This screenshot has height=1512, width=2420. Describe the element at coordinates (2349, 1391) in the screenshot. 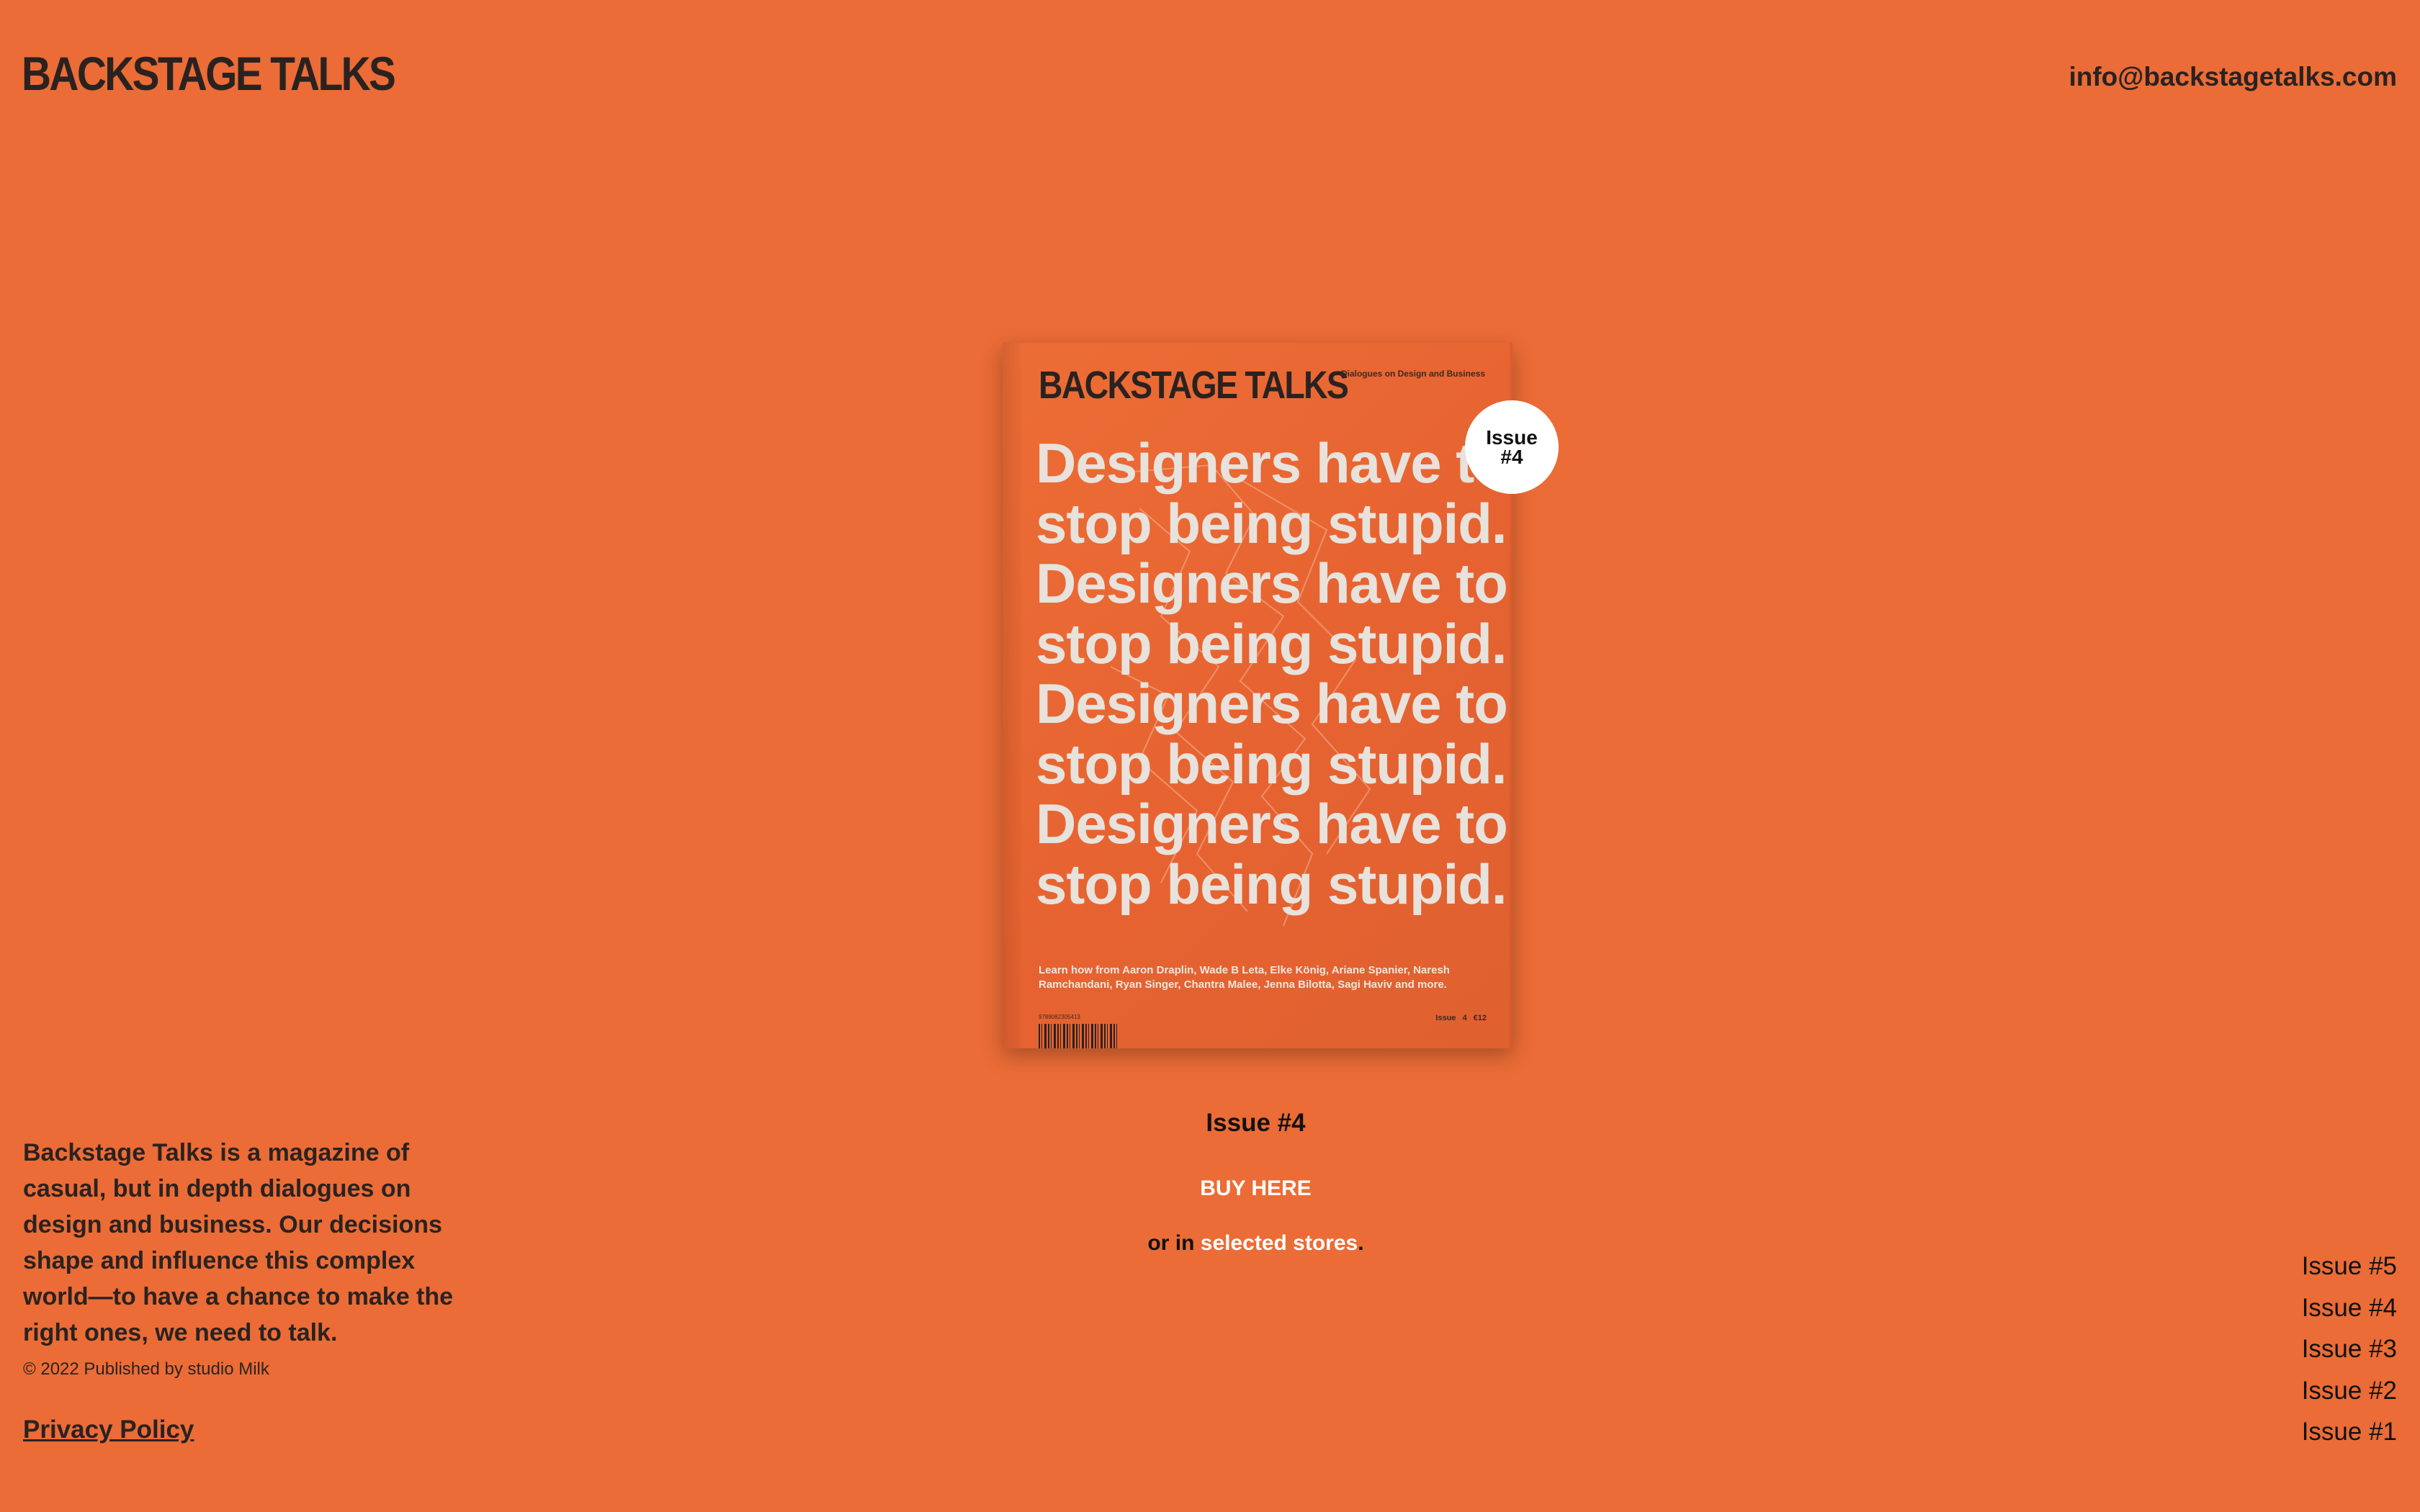

I see `issue-nav-item: Issue #2` at that location.